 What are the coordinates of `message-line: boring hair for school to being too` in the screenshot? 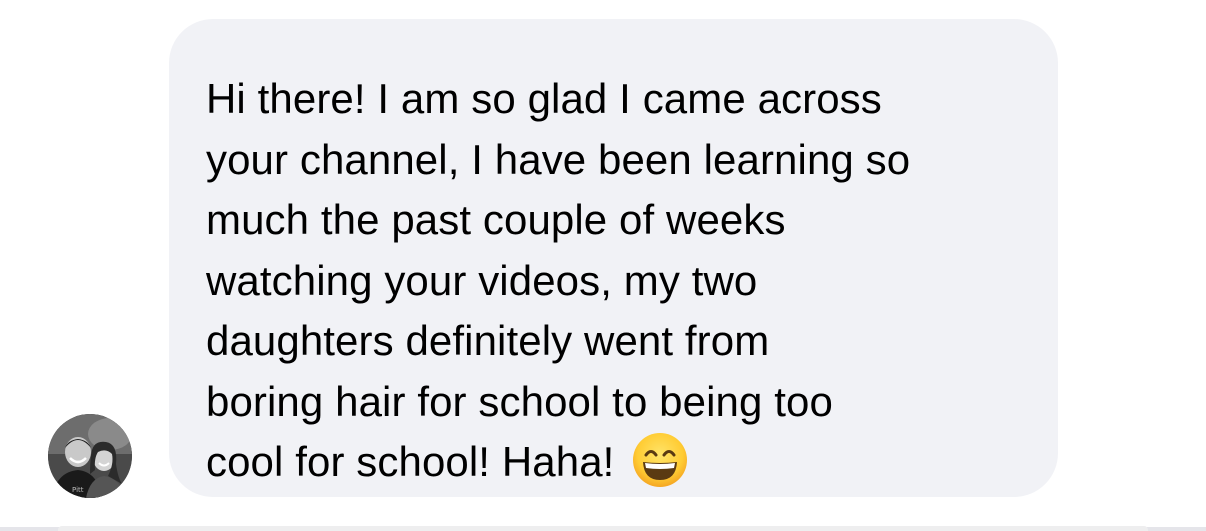 It's located at (519, 401).